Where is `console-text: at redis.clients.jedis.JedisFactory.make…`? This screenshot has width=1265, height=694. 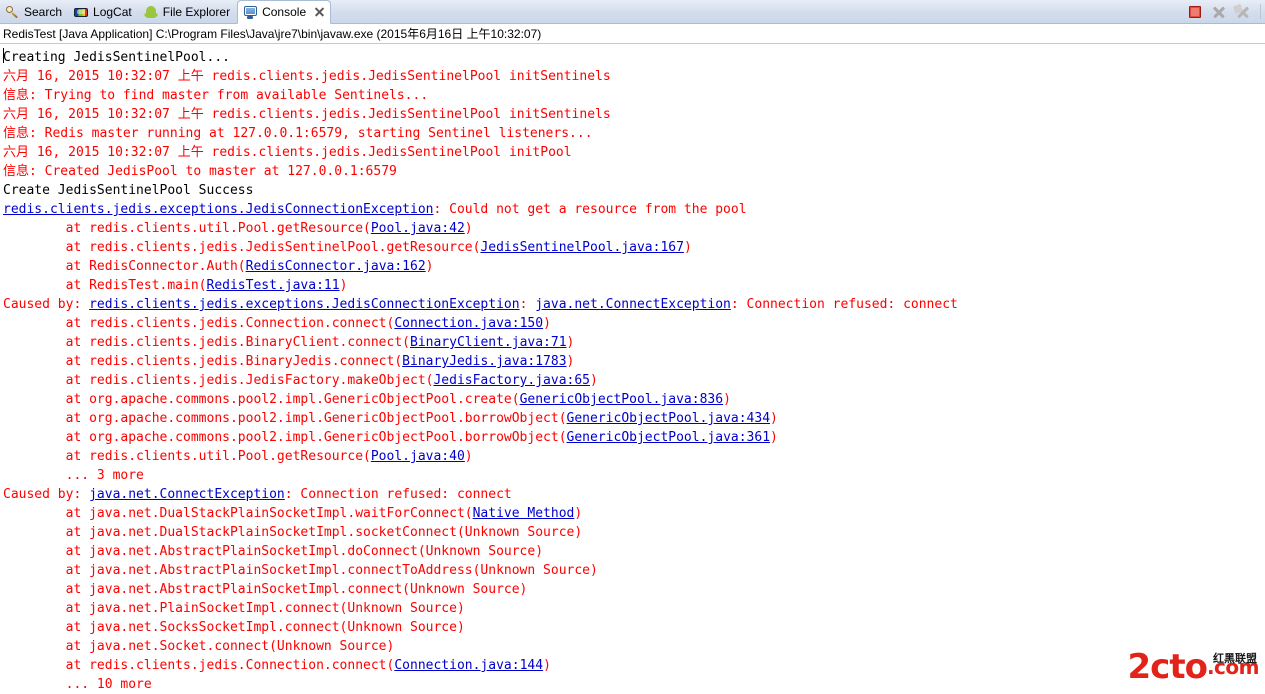
console-text: at redis.clients.jedis.JedisFactory.make… is located at coordinates (218, 380).